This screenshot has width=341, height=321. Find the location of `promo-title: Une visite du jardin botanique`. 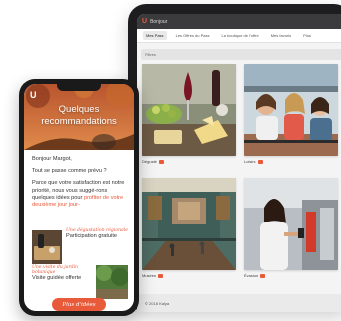

promo-title: Une visite du jardin botanique is located at coordinates (55, 270).